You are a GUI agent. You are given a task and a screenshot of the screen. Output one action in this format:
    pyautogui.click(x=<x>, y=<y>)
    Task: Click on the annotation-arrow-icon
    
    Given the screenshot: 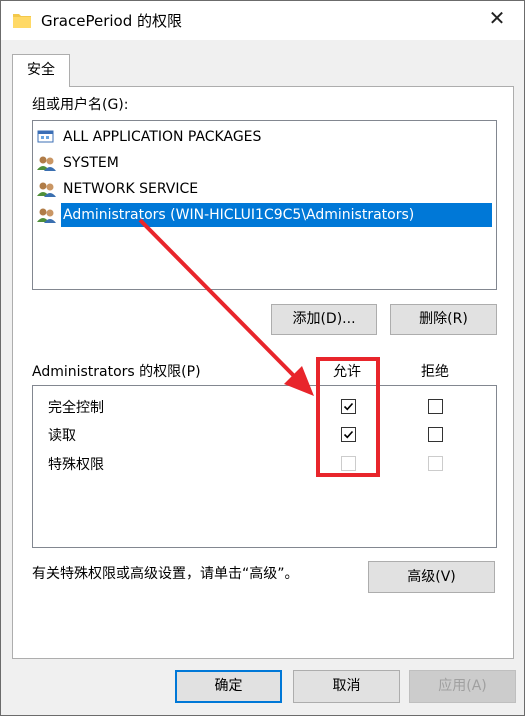 What is the action you would take?
    pyautogui.click(x=226, y=307)
    